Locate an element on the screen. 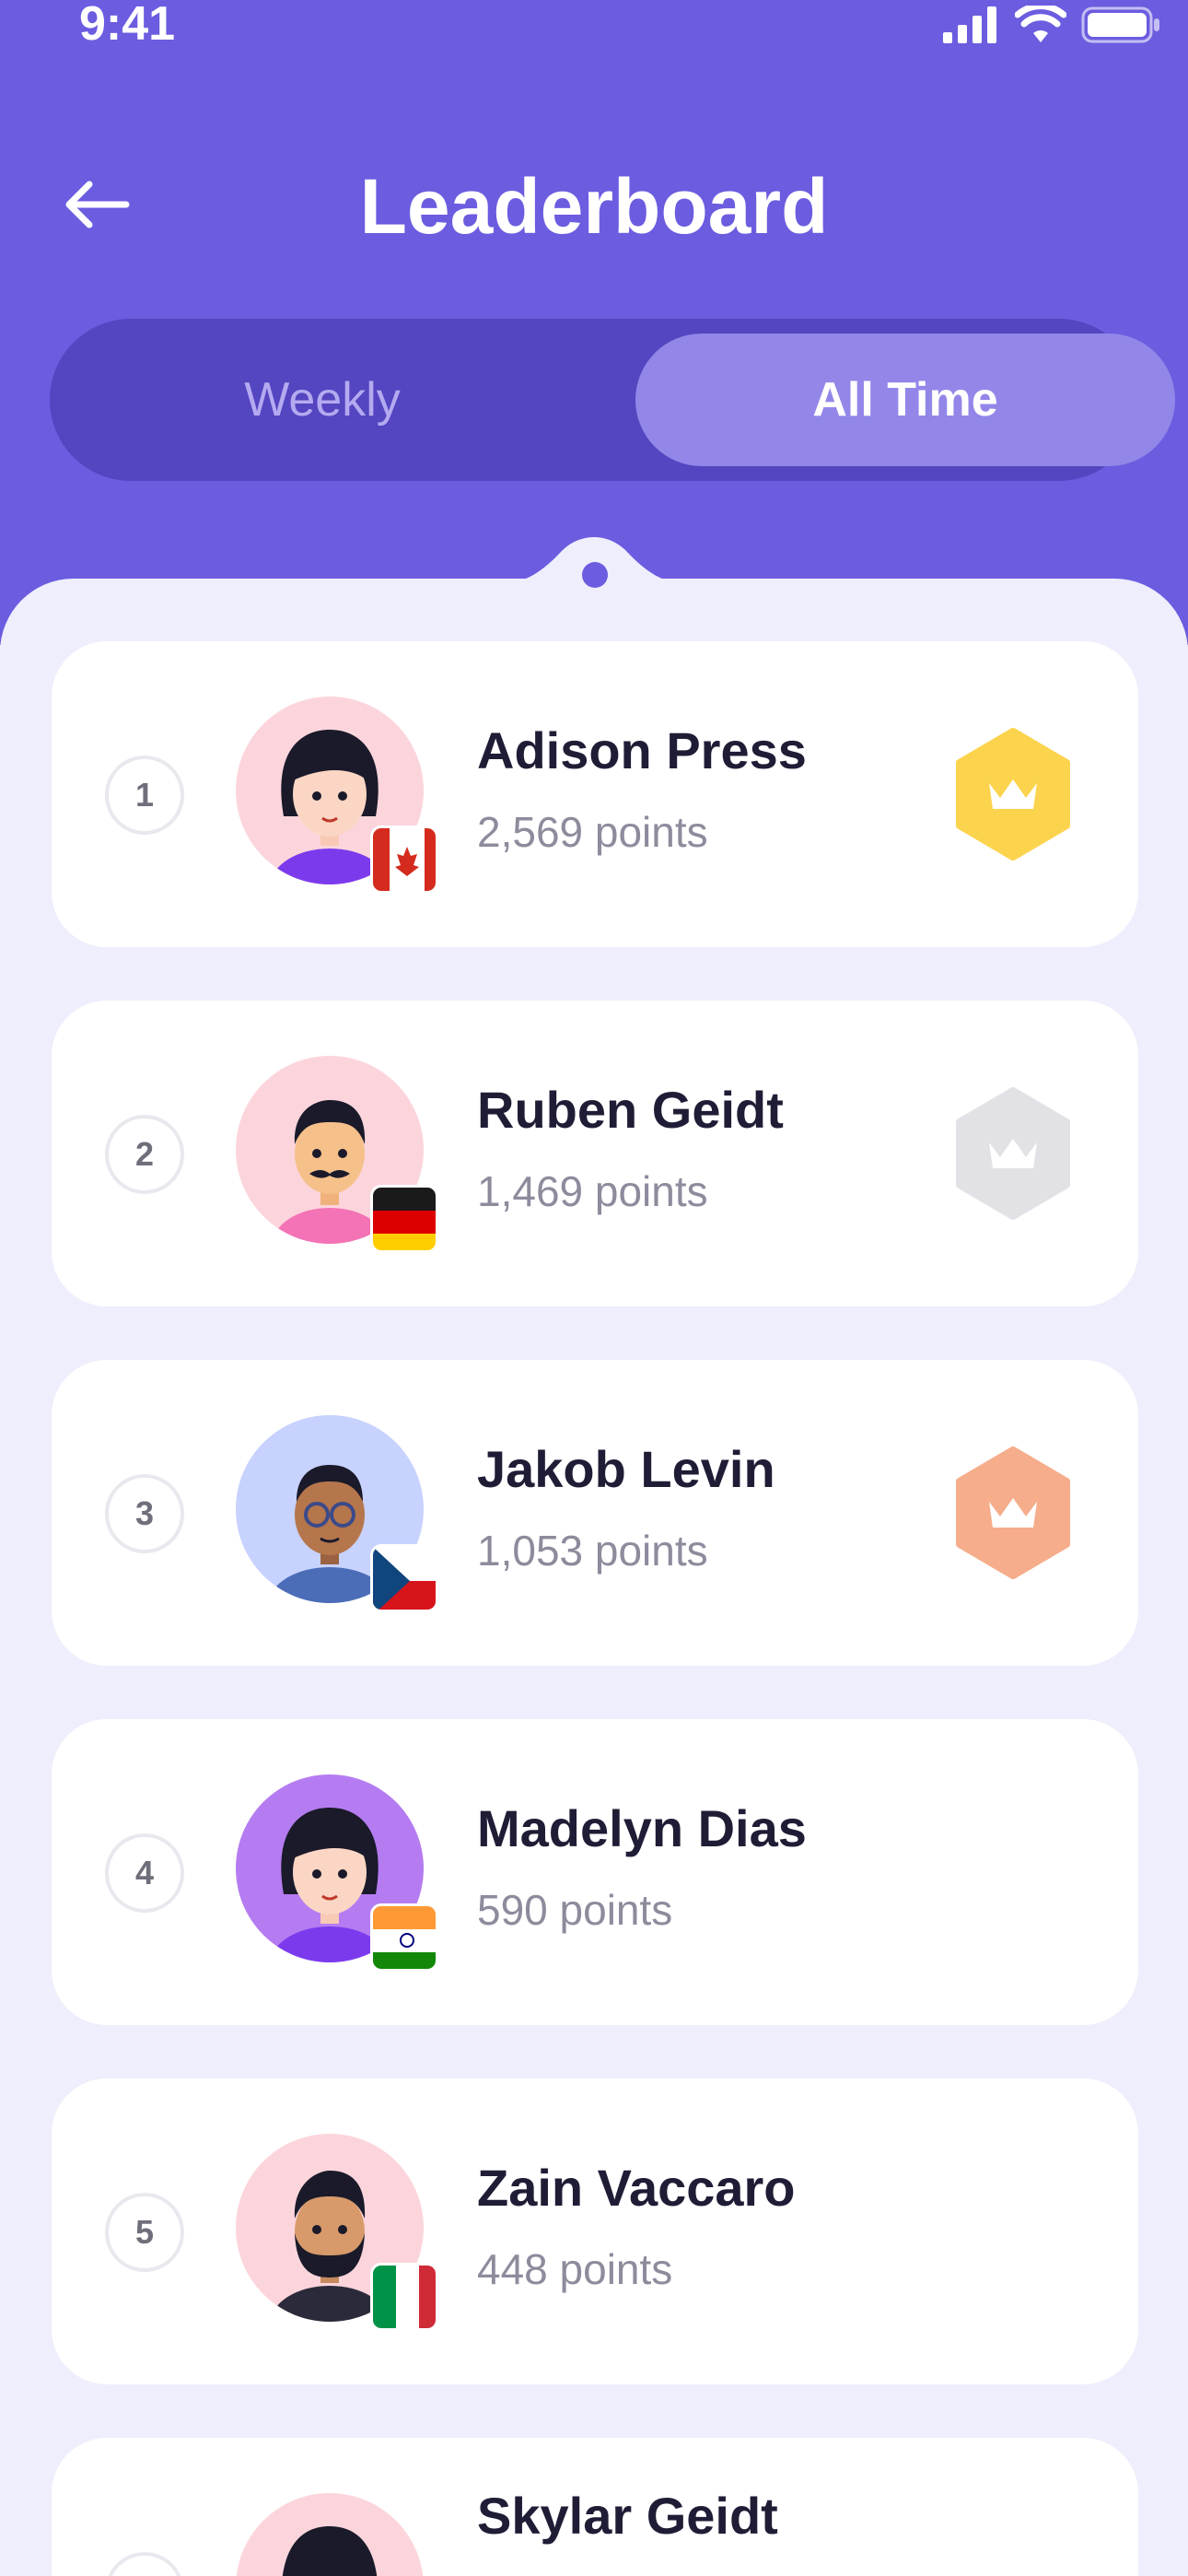 The width and height of the screenshot is (1188, 2576). tab-weekly: Weekly is located at coordinates (322, 400).